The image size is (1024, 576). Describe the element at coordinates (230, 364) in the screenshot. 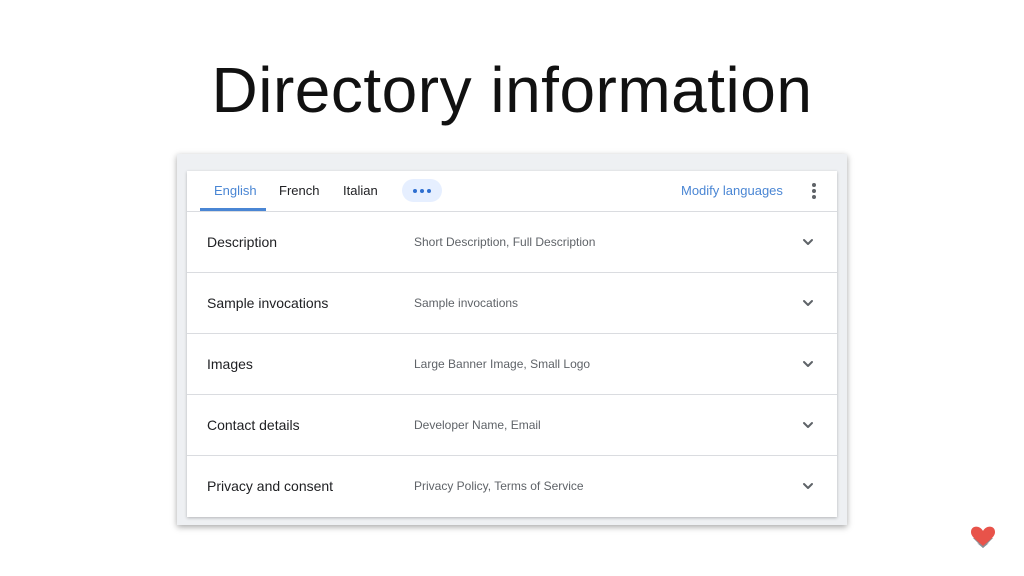

I see `section-title: Images` at that location.